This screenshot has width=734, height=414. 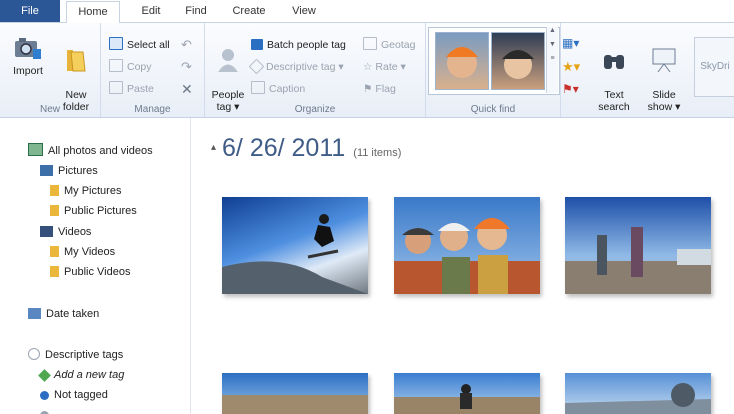 What do you see at coordinates (93, 12) in the screenshot?
I see `tab-home: Home` at bounding box center [93, 12].